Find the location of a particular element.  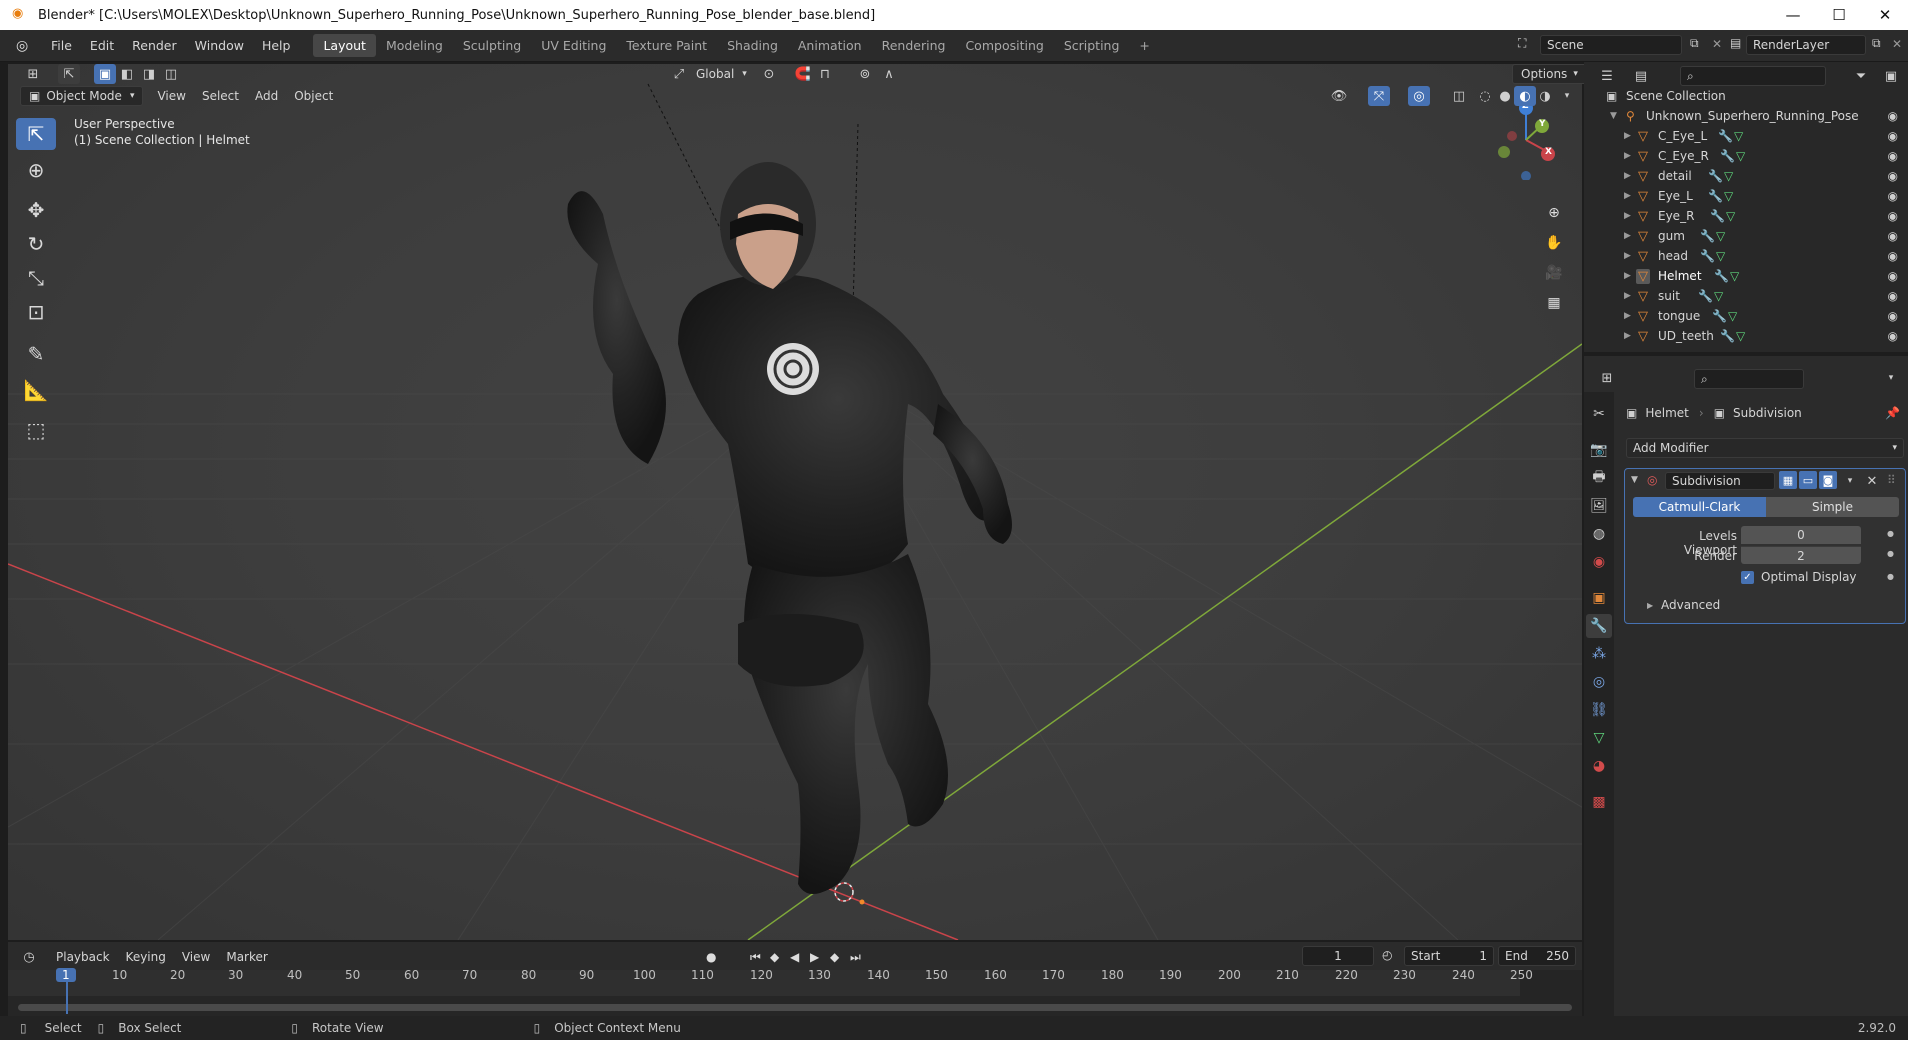

material-tab-icon: ◕ is located at coordinates (1599, 766).